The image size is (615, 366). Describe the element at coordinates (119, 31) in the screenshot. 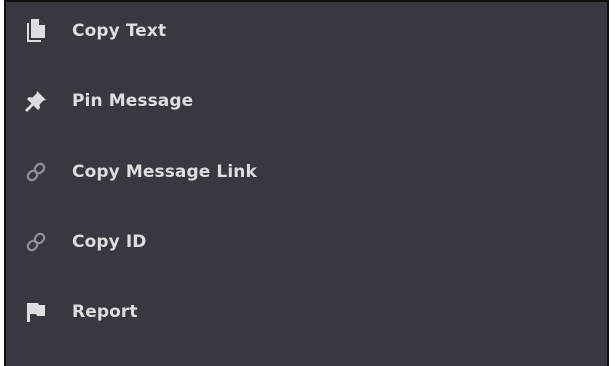

I see `menu-item-label: Copy Text` at that location.